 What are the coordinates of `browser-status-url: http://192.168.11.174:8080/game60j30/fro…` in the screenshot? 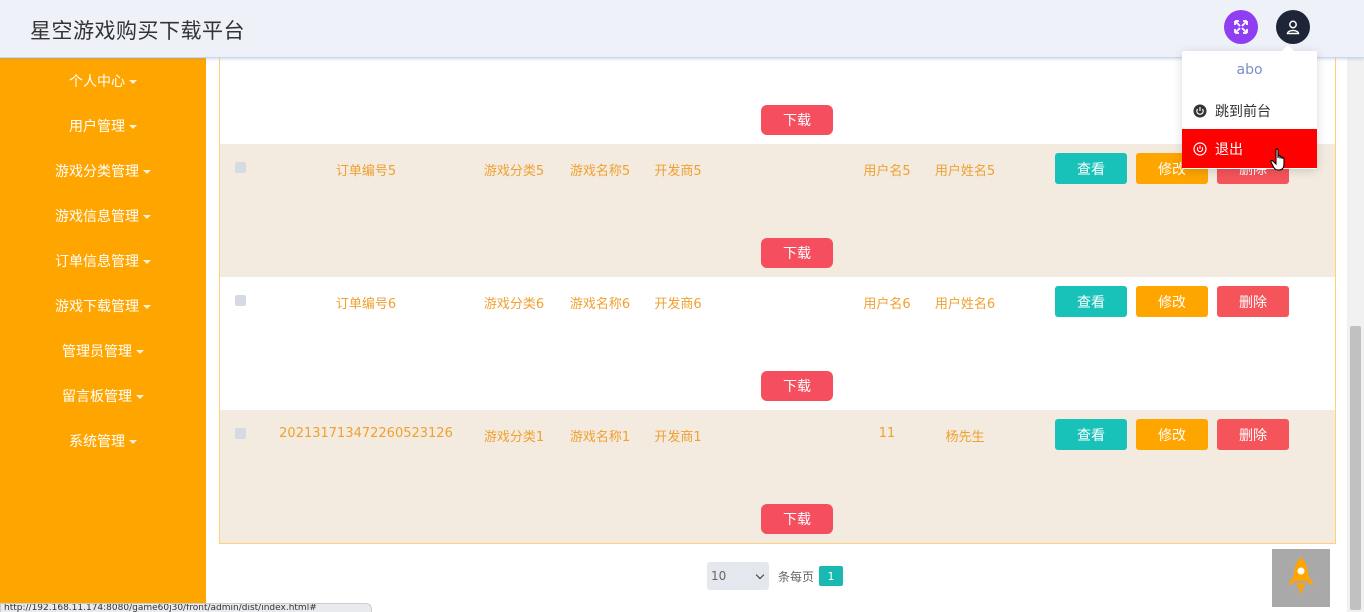 It's located at (186, 607).